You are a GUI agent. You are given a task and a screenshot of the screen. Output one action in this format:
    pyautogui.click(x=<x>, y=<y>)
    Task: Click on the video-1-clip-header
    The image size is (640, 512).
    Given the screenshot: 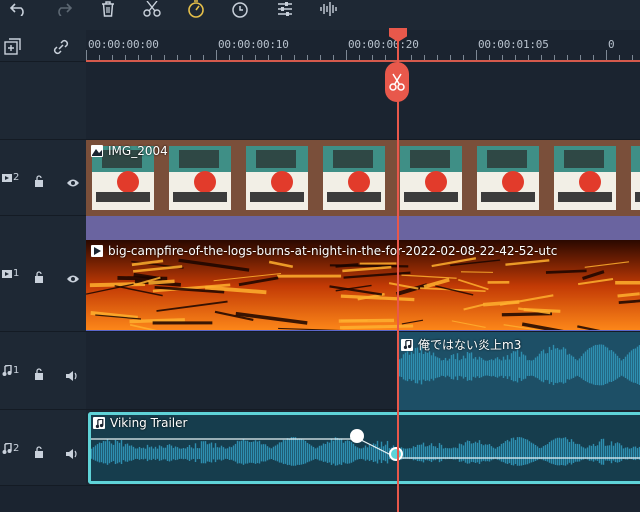 What is the action you would take?
    pyautogui.click(x=363, y=228)
    